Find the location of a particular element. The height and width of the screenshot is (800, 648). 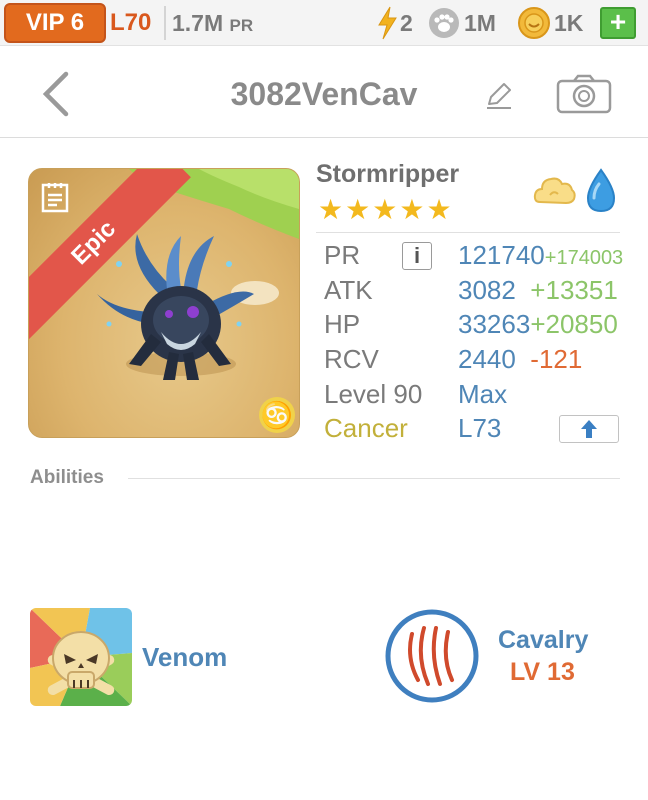

notes-icon is located at coordinates (56, 197).